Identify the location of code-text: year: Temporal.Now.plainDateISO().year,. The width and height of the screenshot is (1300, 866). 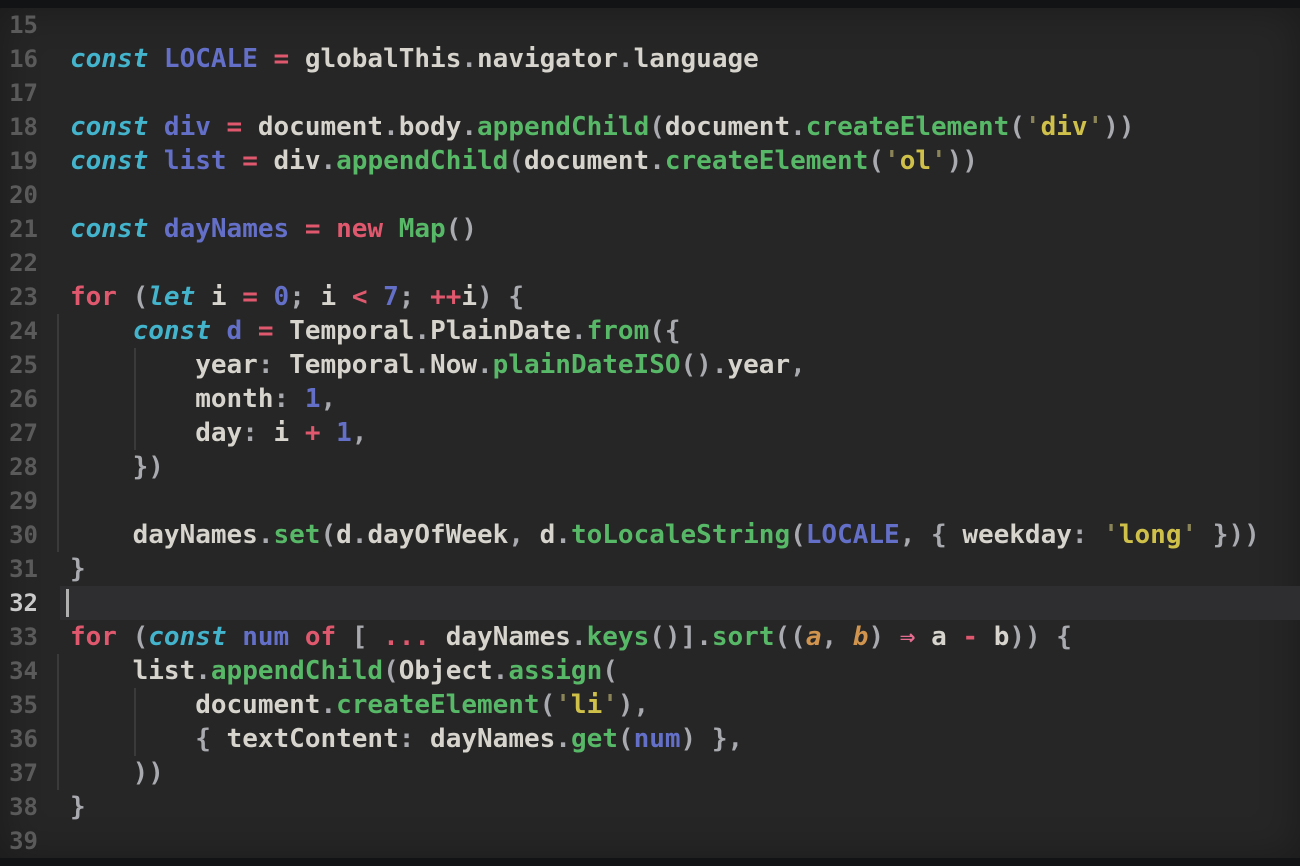
(438, 365).